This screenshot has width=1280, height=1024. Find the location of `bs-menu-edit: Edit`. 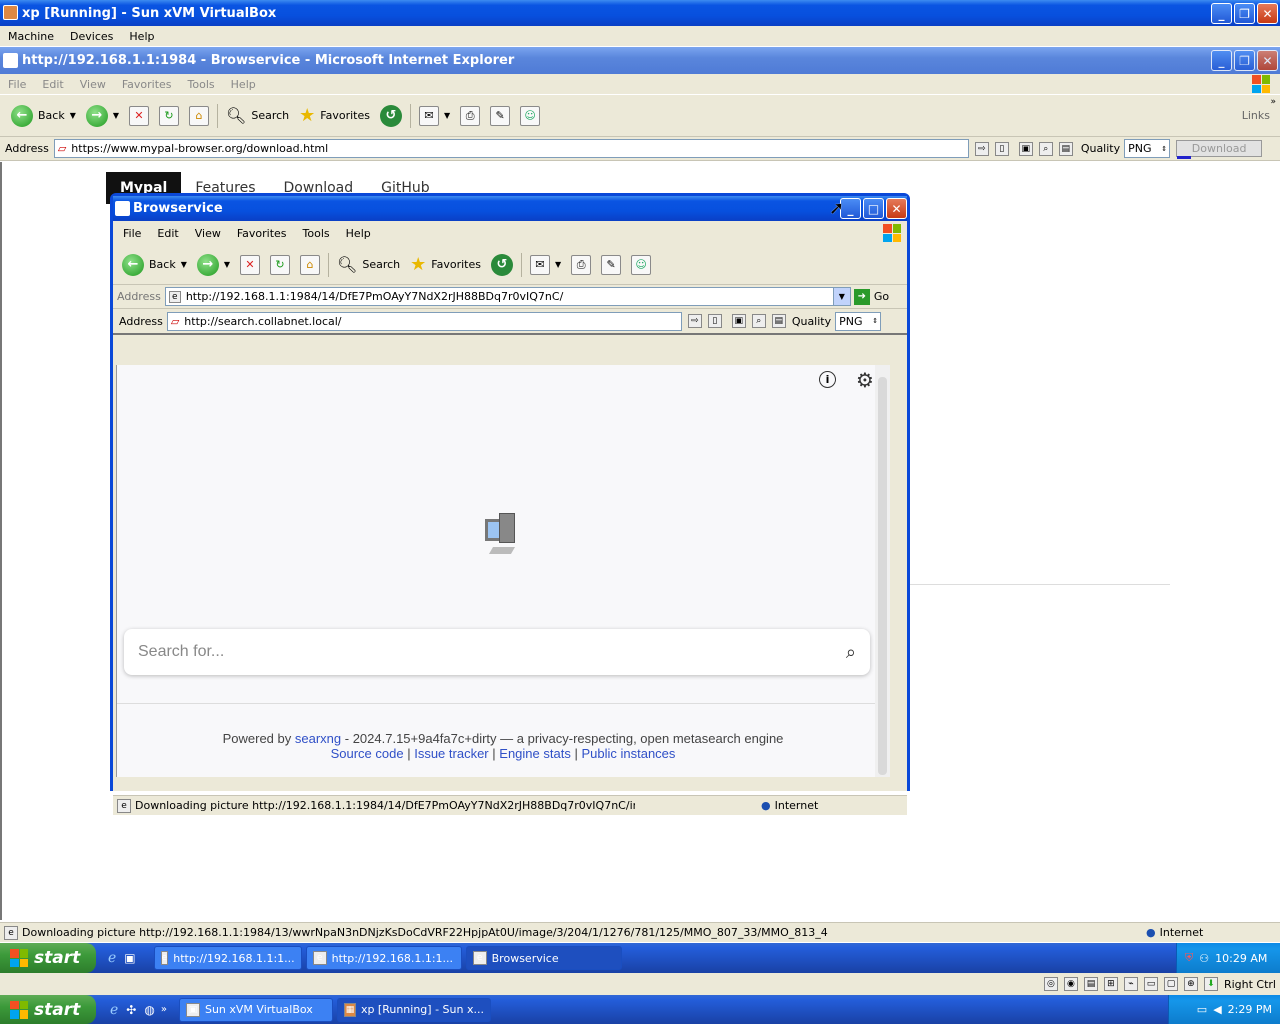

bs-menu-edit: Edit is located at coordinates (167, 233).